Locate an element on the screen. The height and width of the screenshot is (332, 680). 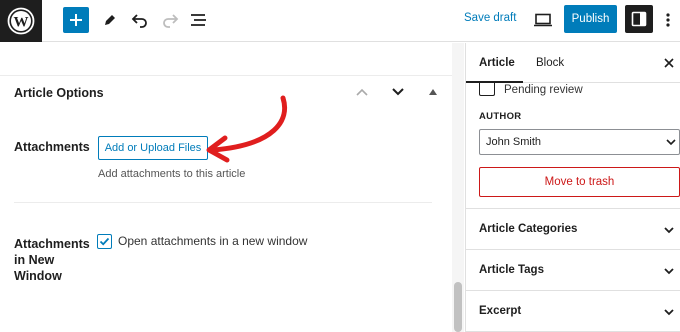
publish-button: Publish is located at coordinates (590, 19).